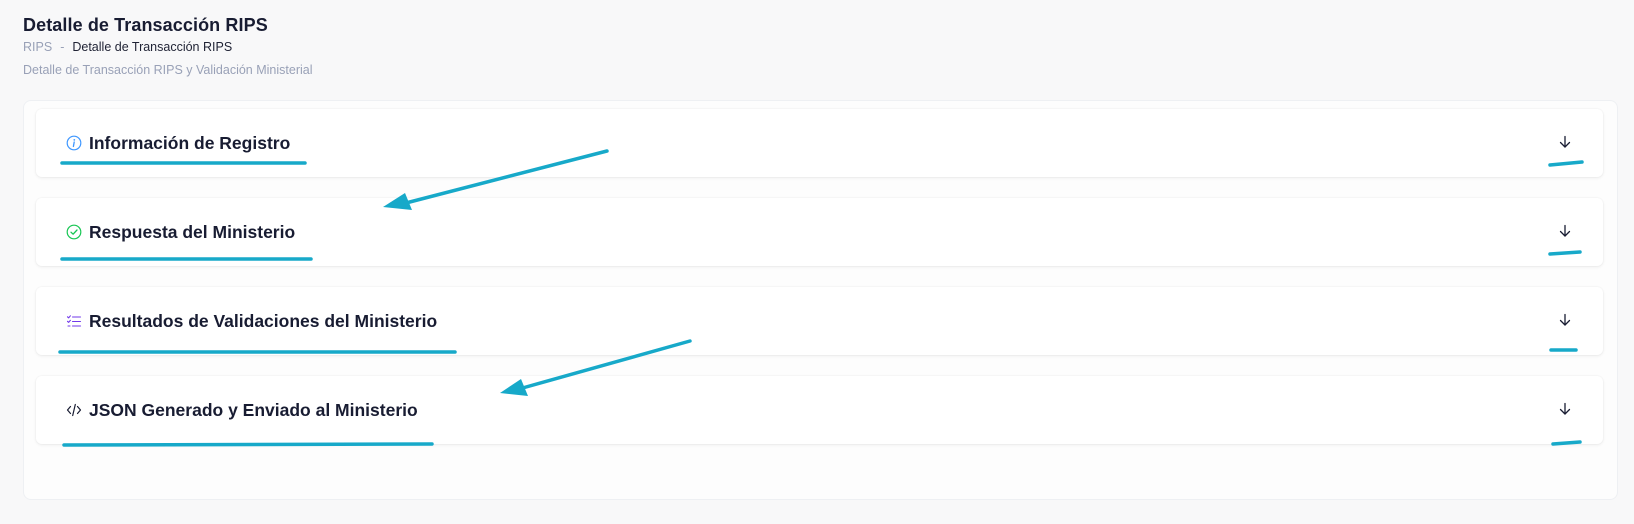  What do you see at coordinates (74, 143) in the screenshot?
I see `info-icon` at bounding box center [74, 143].